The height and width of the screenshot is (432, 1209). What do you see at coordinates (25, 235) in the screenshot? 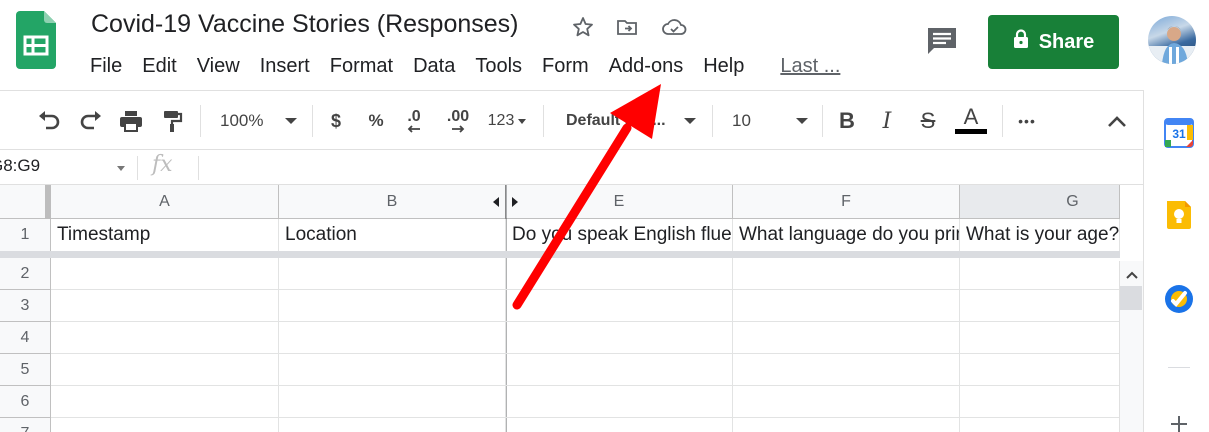
I see `row-header-1: 1` at bounding box center [25, 235].